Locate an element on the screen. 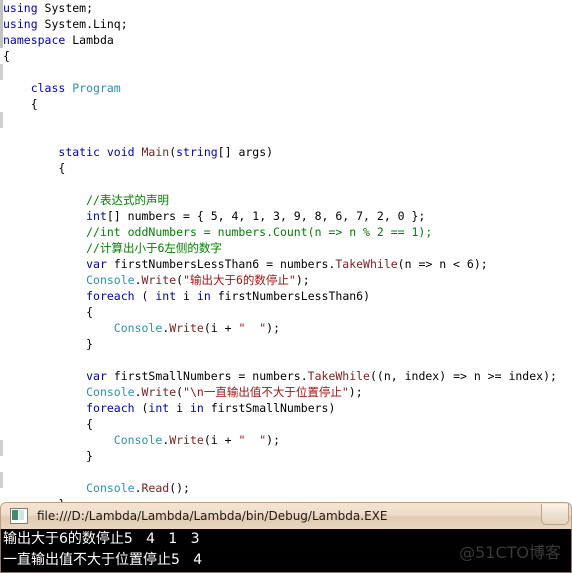 The height and width of the screenshot is (573, 572). code-line: //计算出小于6左侧的数字 is located at coordinates (287, 248).